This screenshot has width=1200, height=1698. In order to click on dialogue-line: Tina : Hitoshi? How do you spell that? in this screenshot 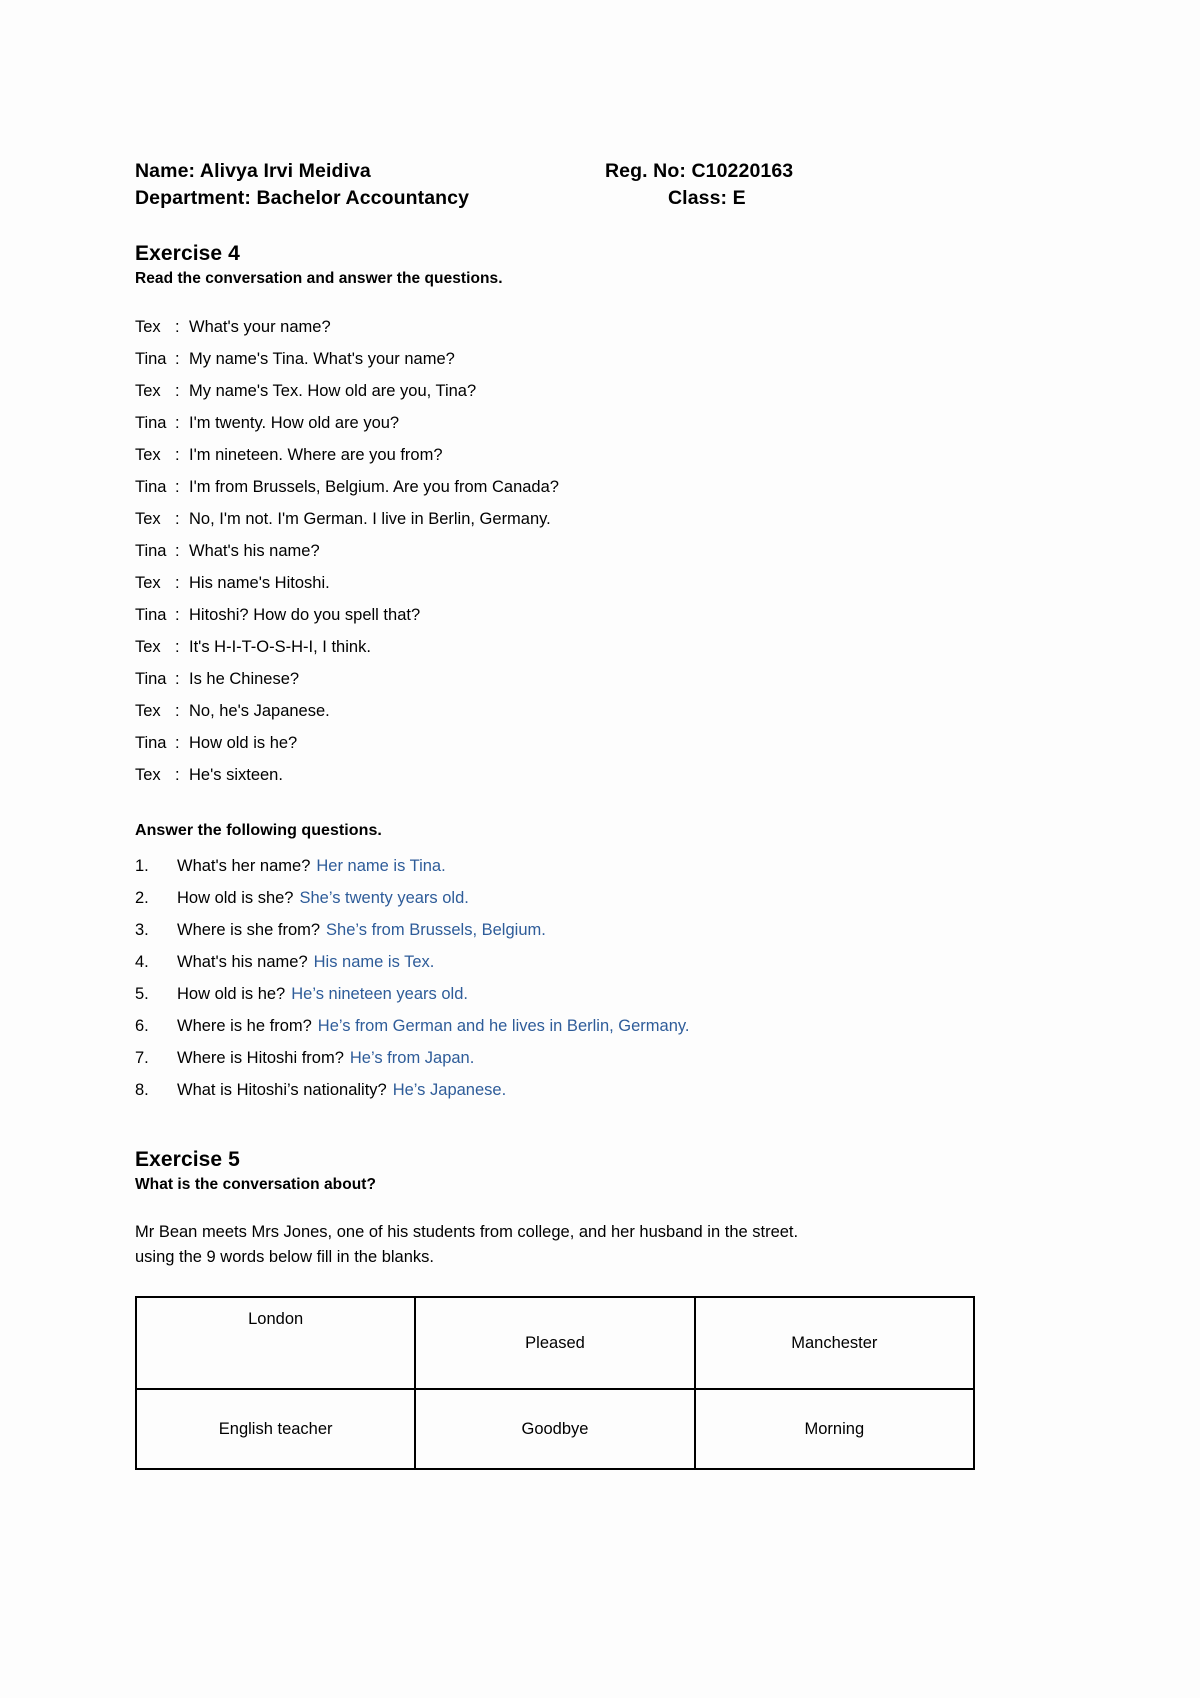, I will do `click(560, 615)`.